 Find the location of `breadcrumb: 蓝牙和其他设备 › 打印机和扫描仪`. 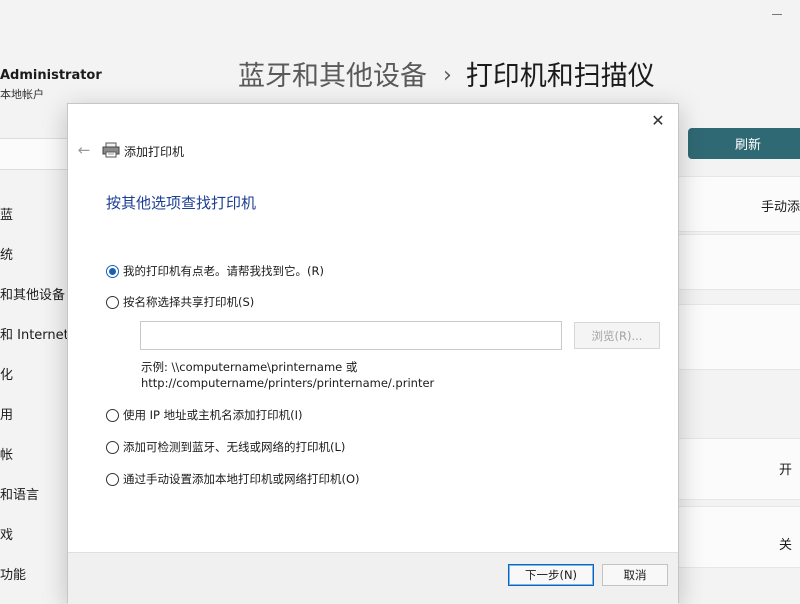

breadcrumb: 蓝牙和其他设备 › 打印机和扫描仪 is located at coordinates (446, 73).